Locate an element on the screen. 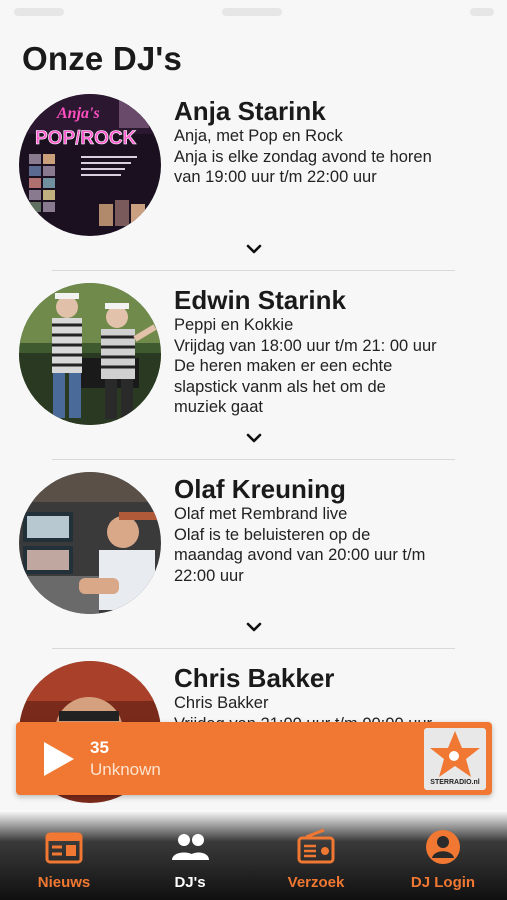 The width and height of the screenshot is (507, 900). station-logo-text: STERRADIO.nl is located at coordinates (455, 782).